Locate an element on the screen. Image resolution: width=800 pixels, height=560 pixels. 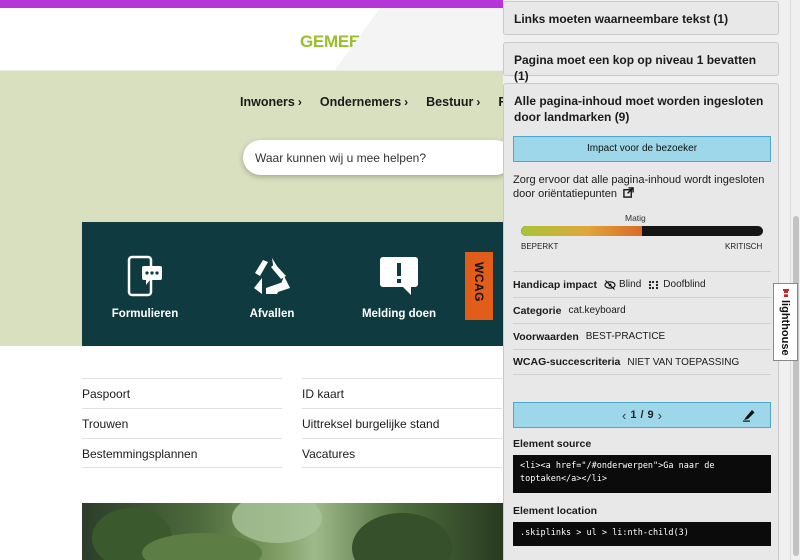
braille-icon is located at coordinates (654, 284).